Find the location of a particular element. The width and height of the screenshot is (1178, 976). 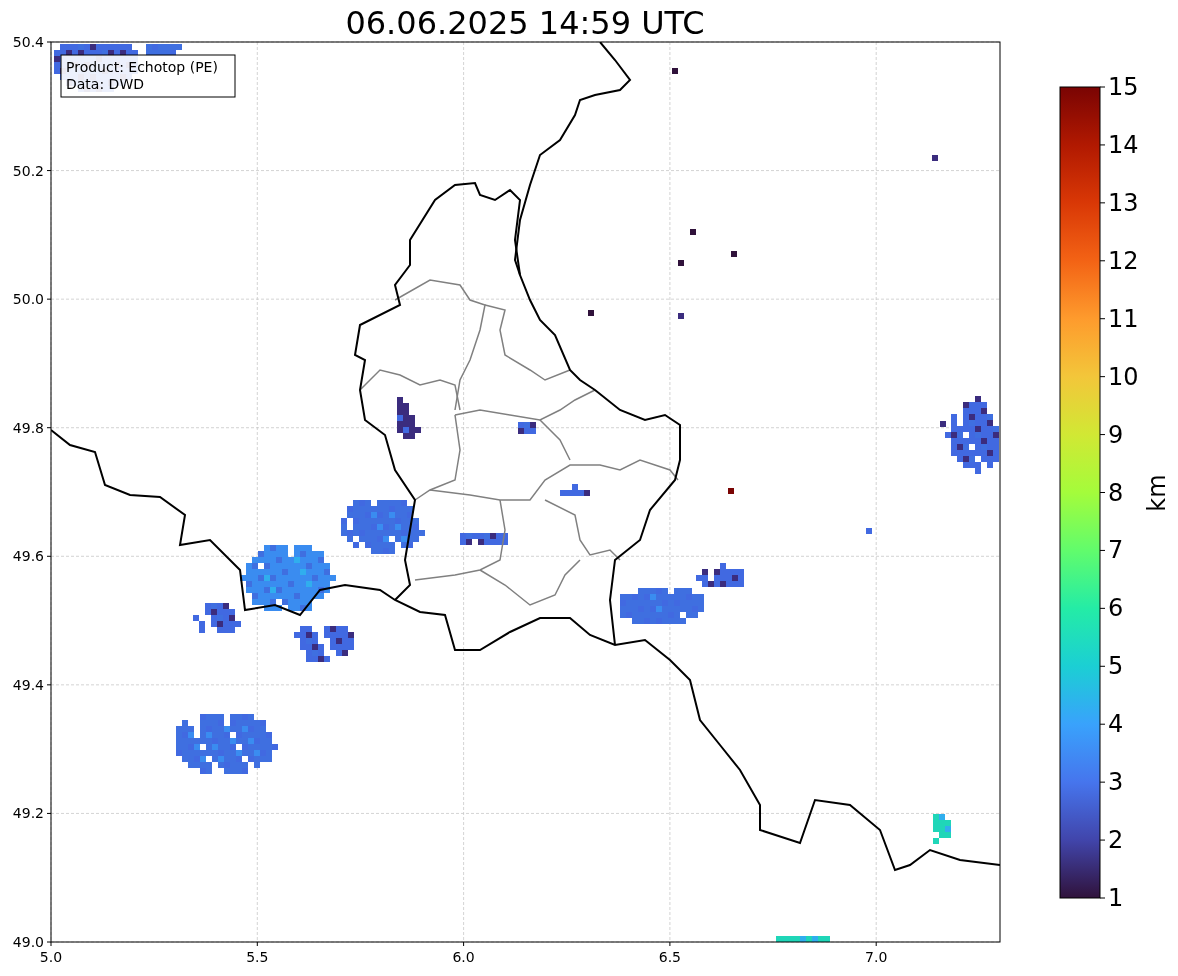

y-axis-tick-label: 49.2 is located at coordinates (28, 813).